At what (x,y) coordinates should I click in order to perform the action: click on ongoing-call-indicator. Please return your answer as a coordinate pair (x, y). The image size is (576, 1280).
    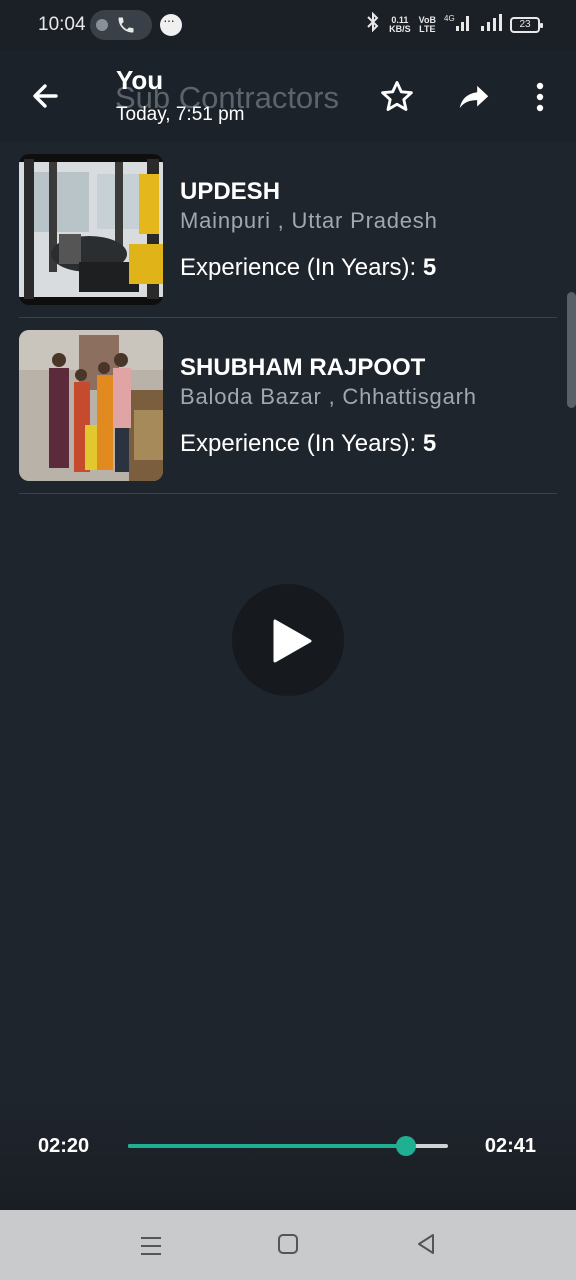
    Looking at the image, I should click on (121, 25).